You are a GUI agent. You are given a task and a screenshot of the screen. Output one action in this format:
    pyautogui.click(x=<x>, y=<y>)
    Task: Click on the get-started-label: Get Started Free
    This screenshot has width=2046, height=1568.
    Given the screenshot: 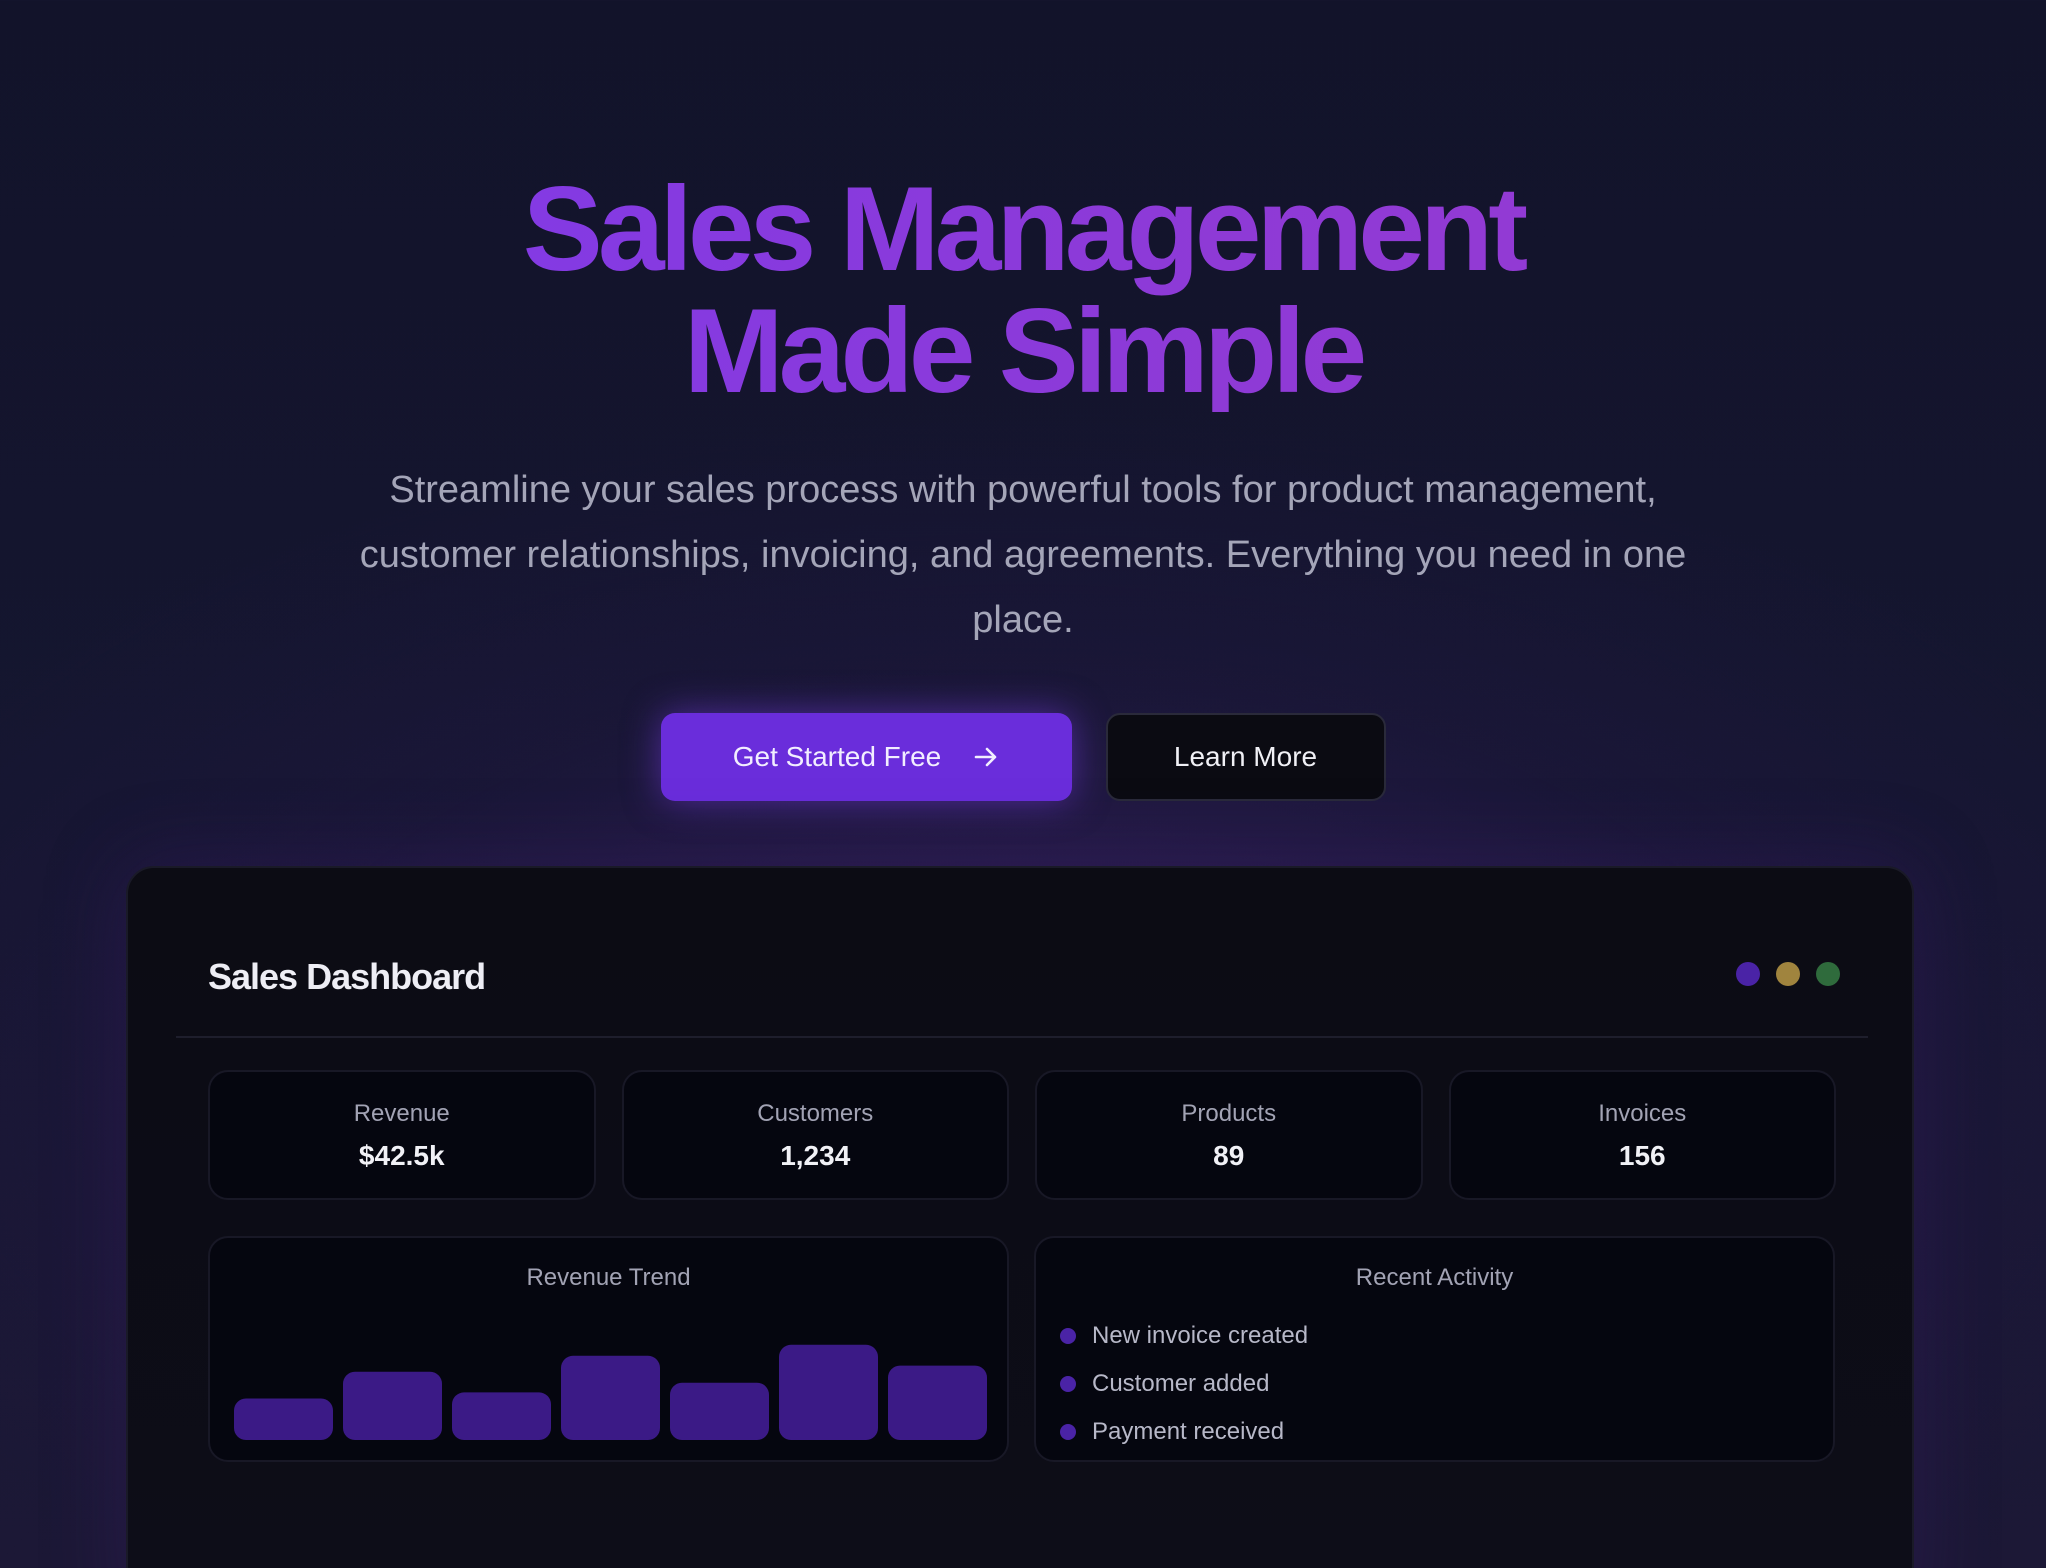 What is the action you would take?
    pyautogui.click(x=837, y=756)
    